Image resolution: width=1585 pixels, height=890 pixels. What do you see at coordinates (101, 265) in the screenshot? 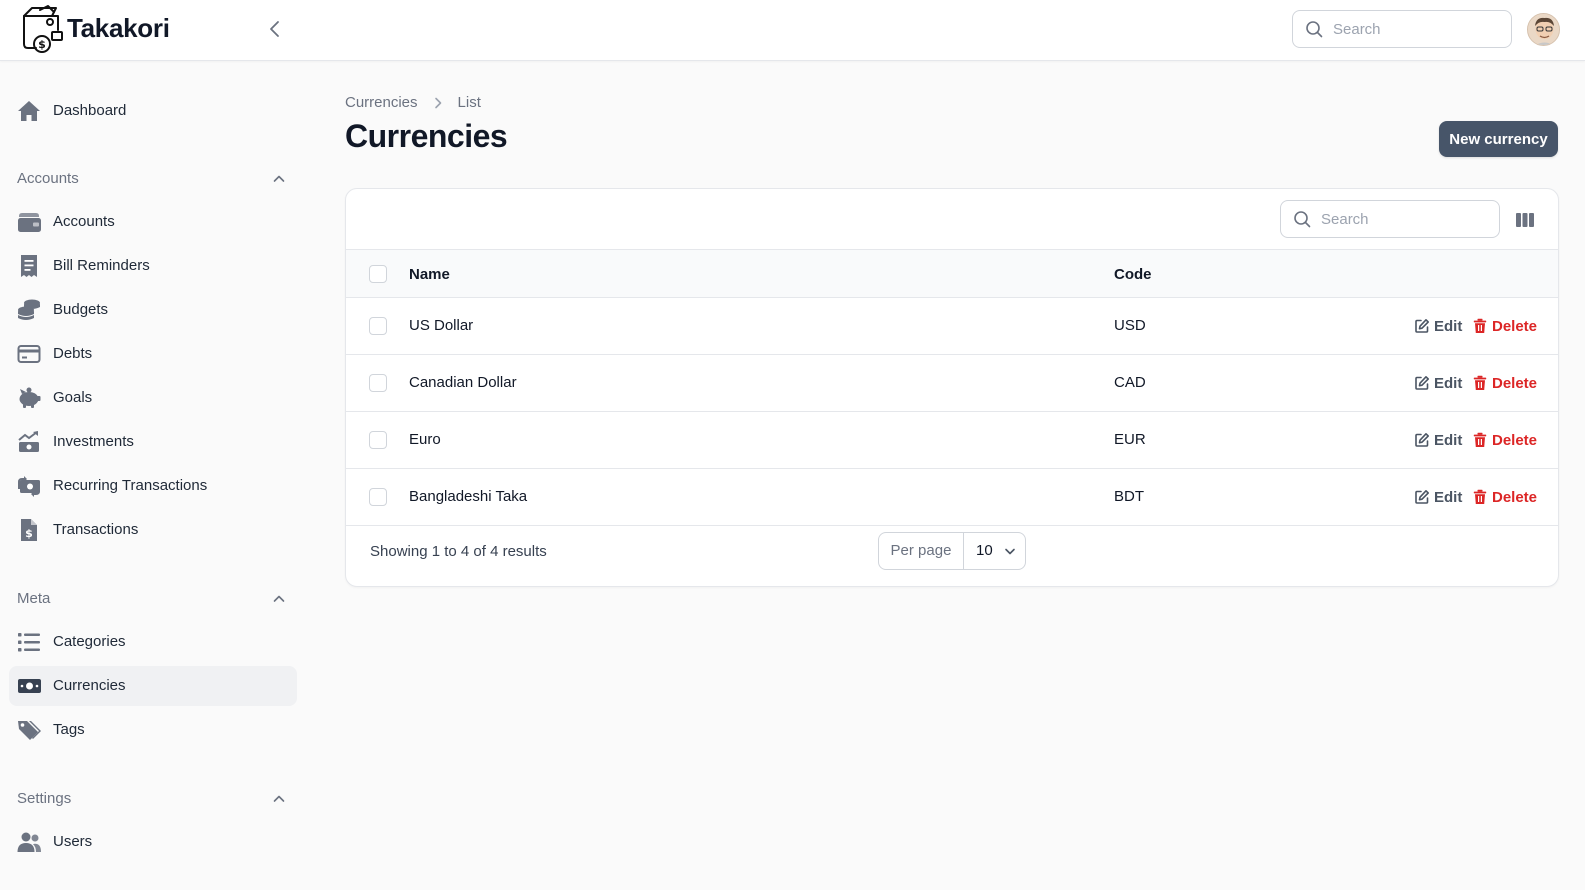
I see `sidebar-item-label: Bill Reminders` at bounding box center [101, 265].